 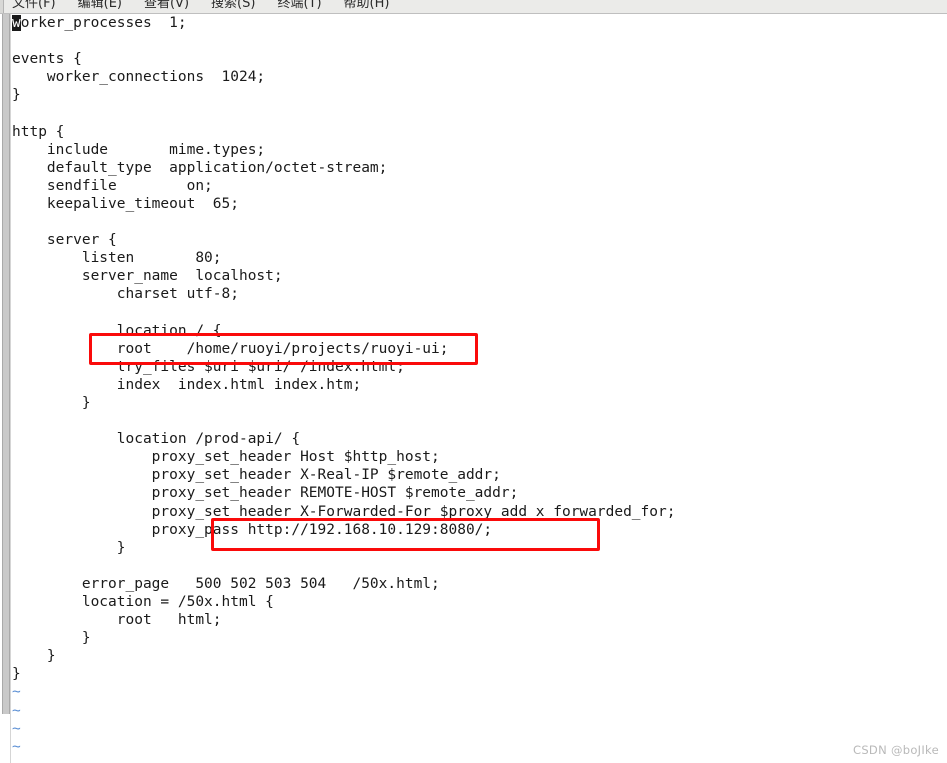 What do you see at coordinates (2, 6) in the screenshot?
I see `menu-bar-edge` at bounding box center [2, 6].